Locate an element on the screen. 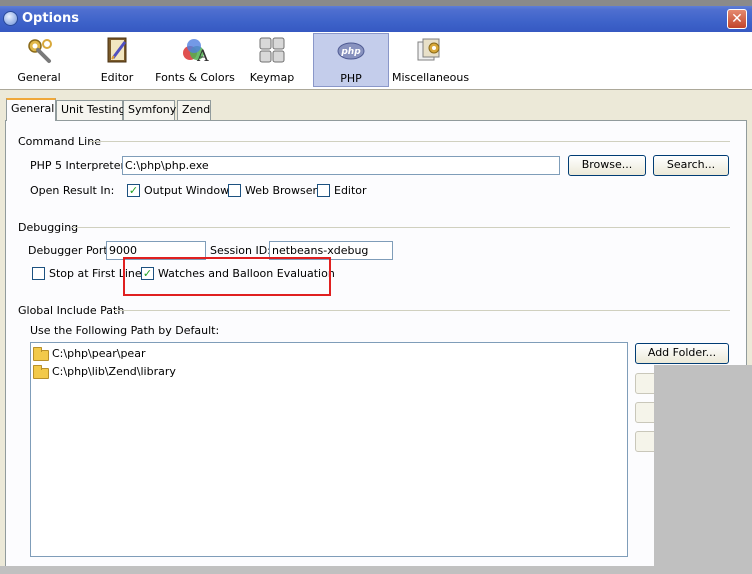 The height and width of the screenshot is (574, 752). category-keymap: Keymap is located at coordinates (272, 60).